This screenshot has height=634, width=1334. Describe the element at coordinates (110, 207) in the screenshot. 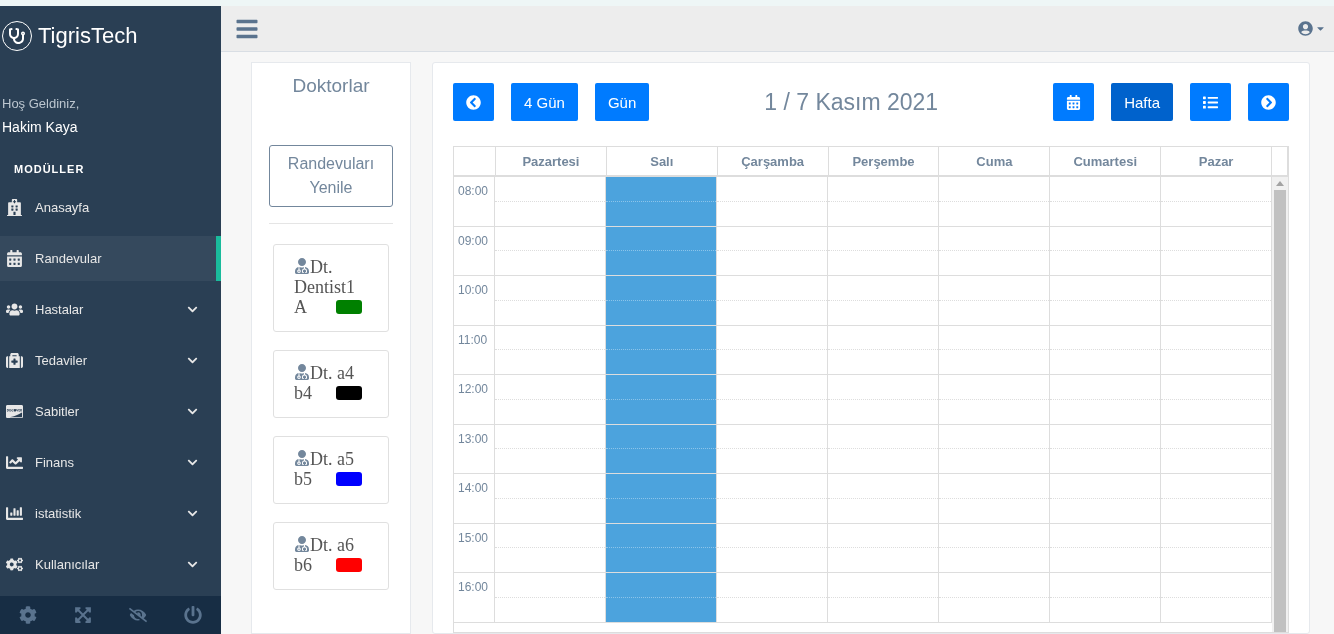

I see `sidebar-item: Anasayfa` at that location.